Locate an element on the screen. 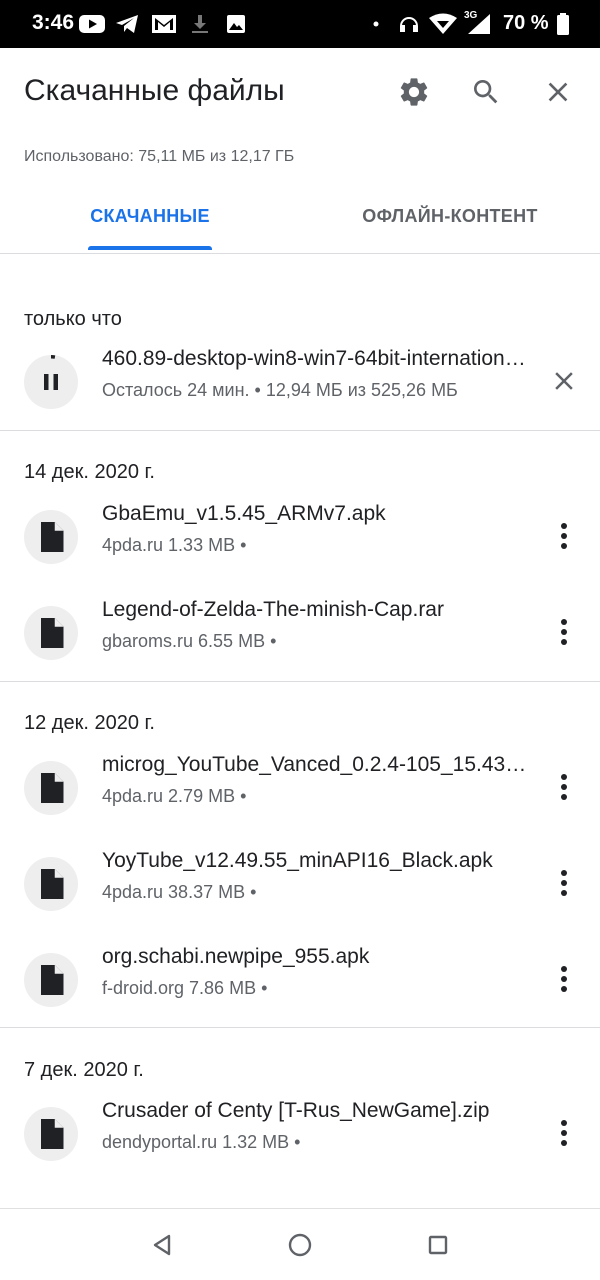  file-meta: 4pda.ru 1.33 MB • is located at coordinates (174, 545).